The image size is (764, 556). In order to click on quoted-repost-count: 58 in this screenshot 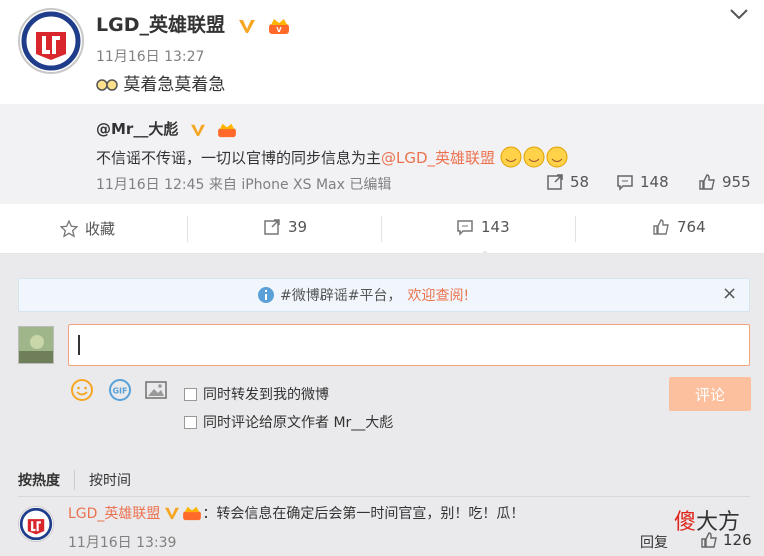, I will do `click(567, 182)`.